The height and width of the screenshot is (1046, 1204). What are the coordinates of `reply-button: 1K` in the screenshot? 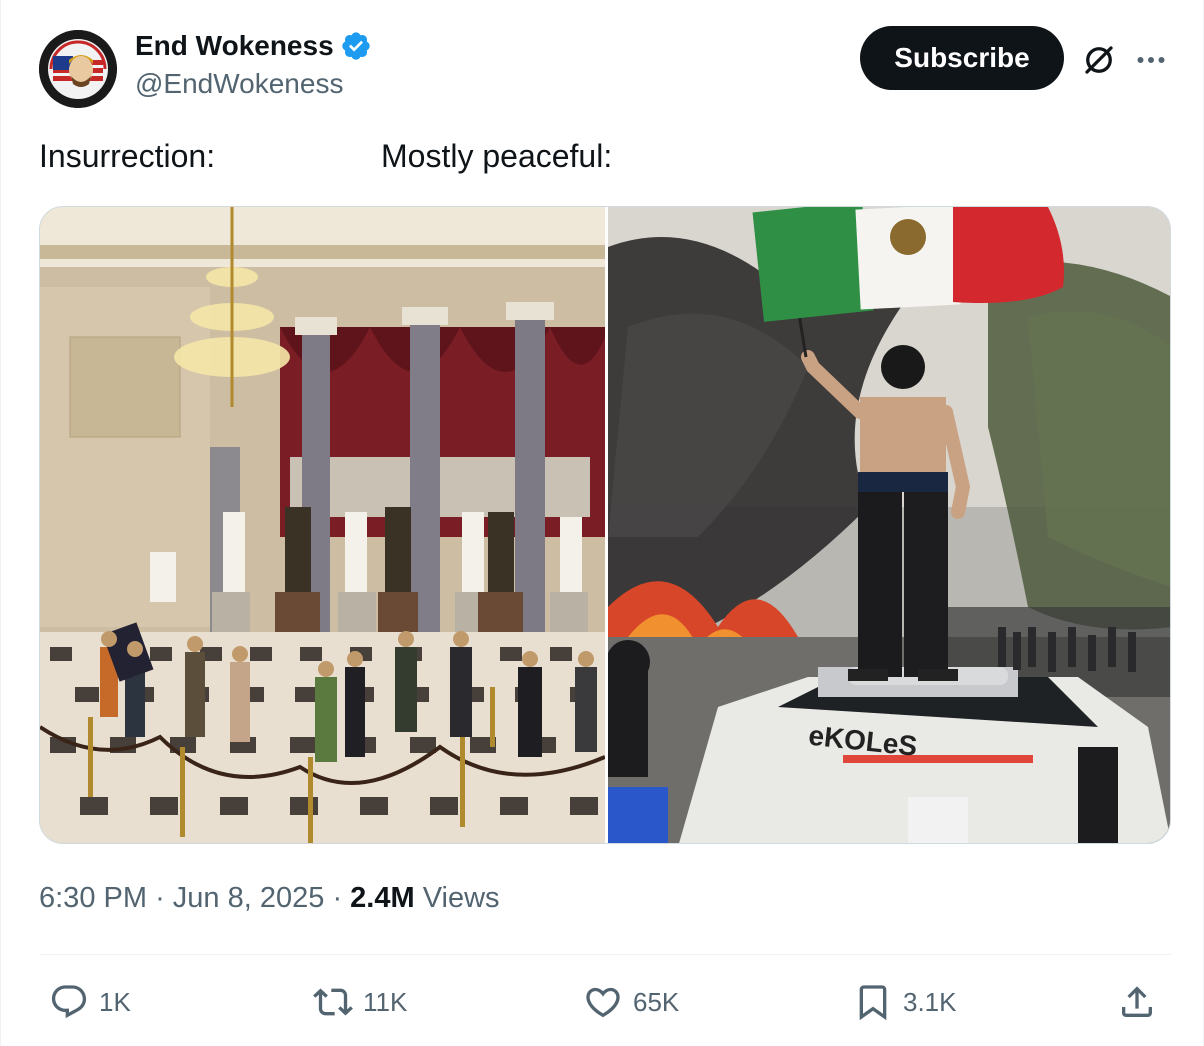 It's located at (90, 1002).